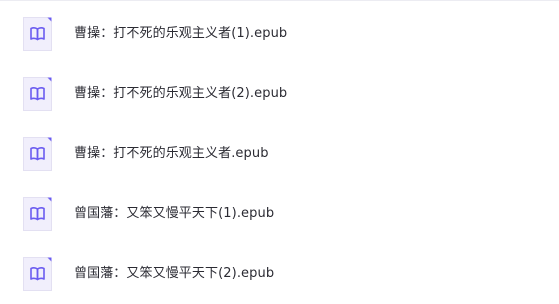  Describe the element at coordinates (171, 153) in the screenshot. I see `file-name: 曹操：打不死的乐观主义者.epub` at that location.